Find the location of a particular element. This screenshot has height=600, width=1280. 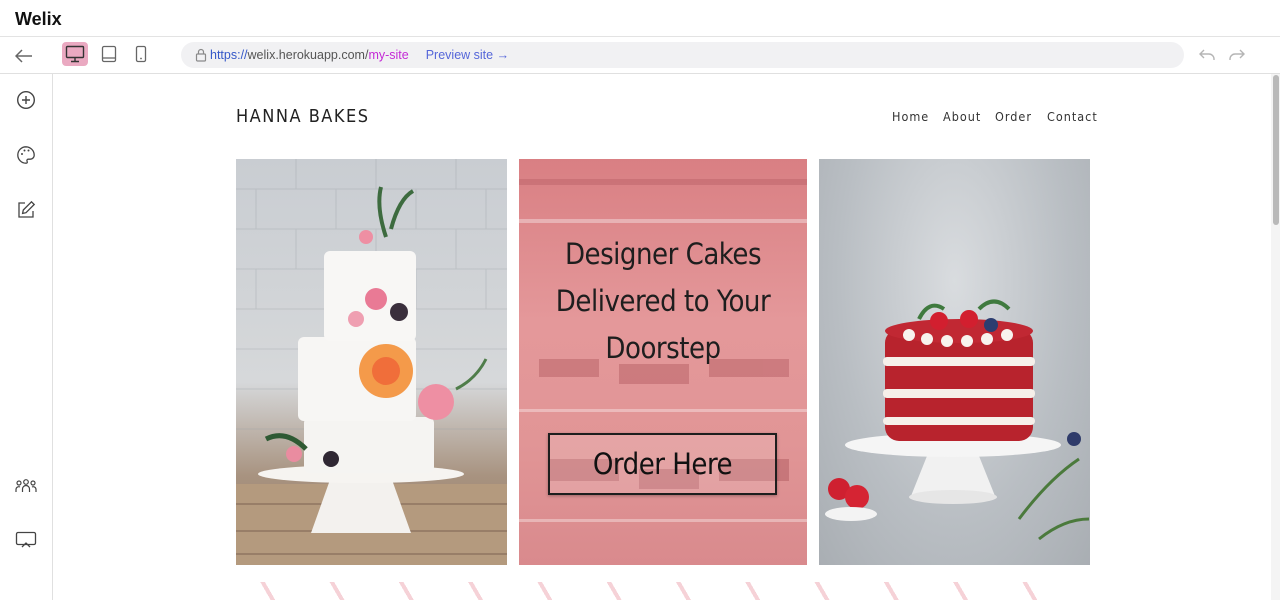

add-element-button is located at coordinates (26, 100).